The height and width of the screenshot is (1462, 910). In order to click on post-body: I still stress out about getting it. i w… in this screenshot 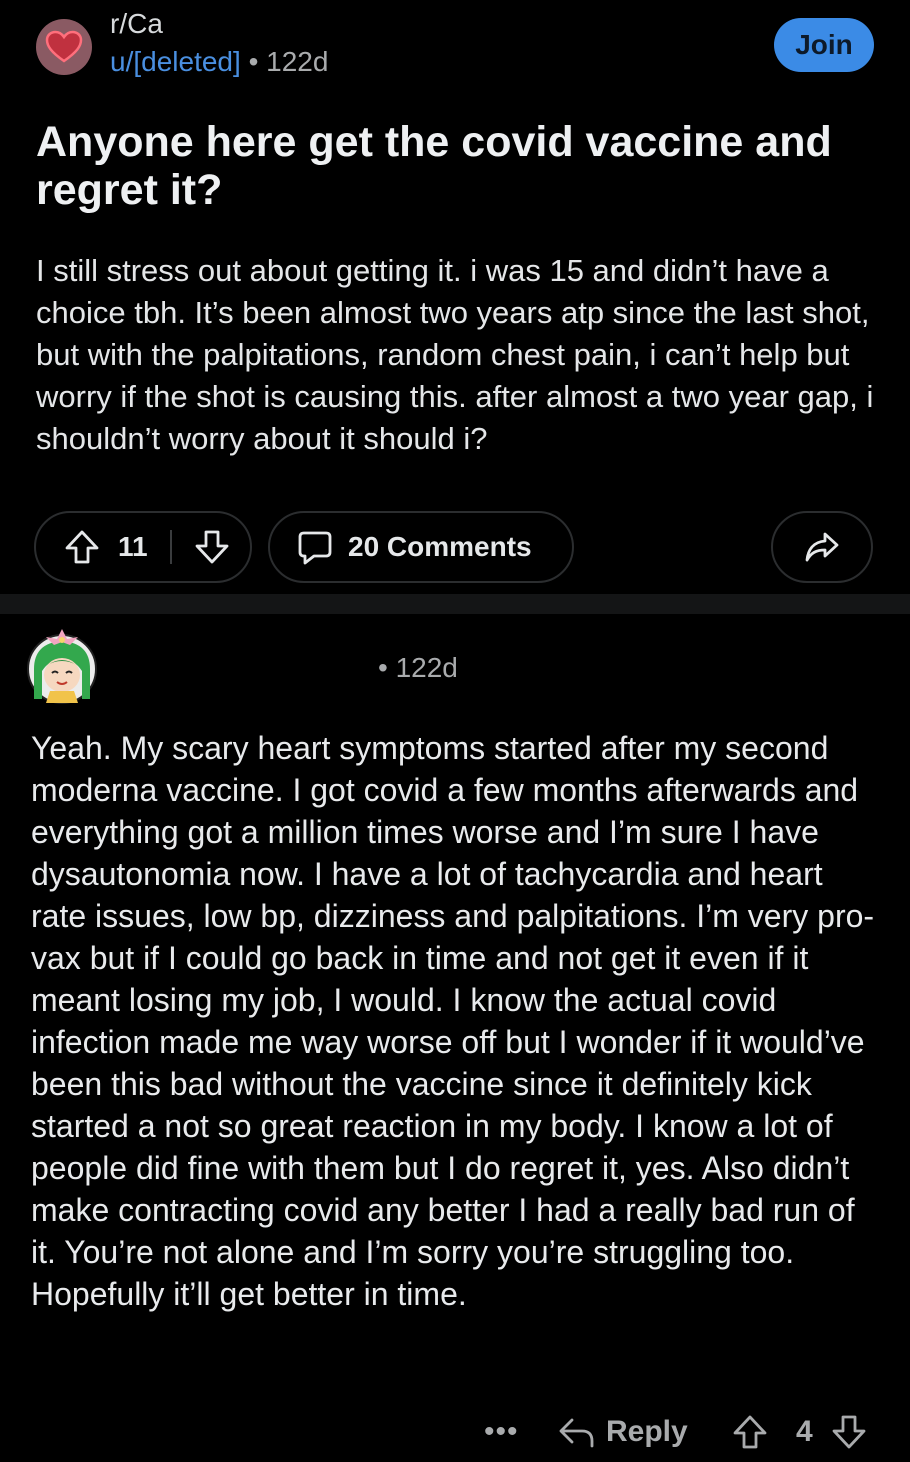, I will do `click(455, 354)`.